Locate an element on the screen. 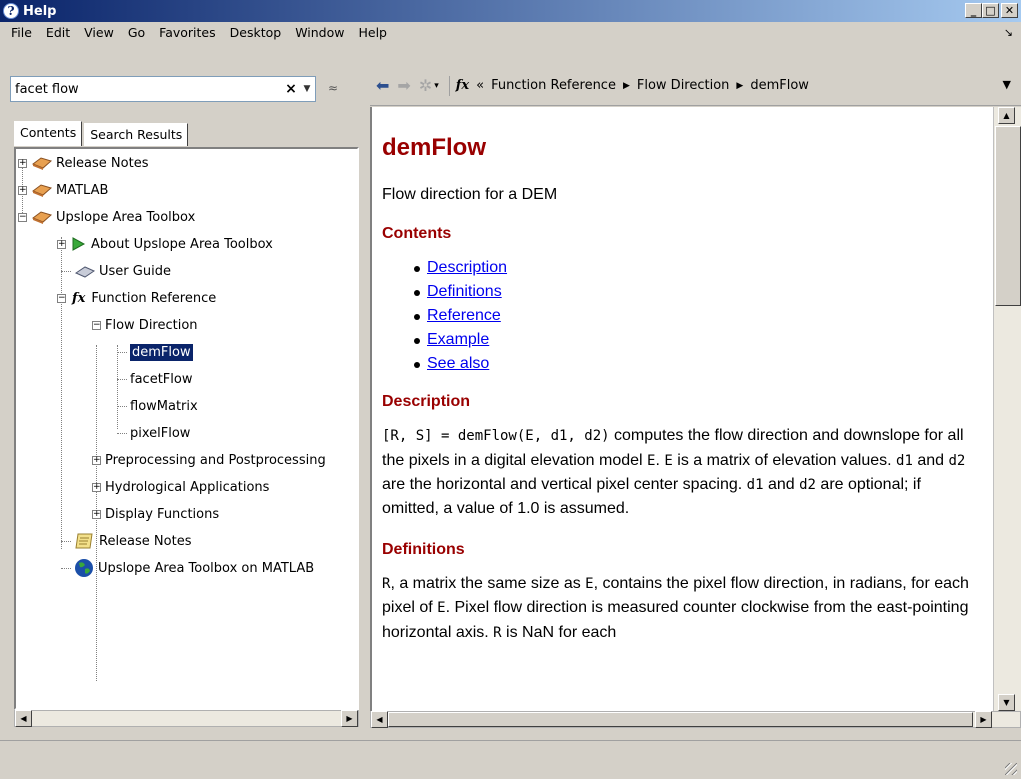 The width and height of the screenshot is (1021, 779). tree-item-label: Function Reference is located at coordinates (154, 298).